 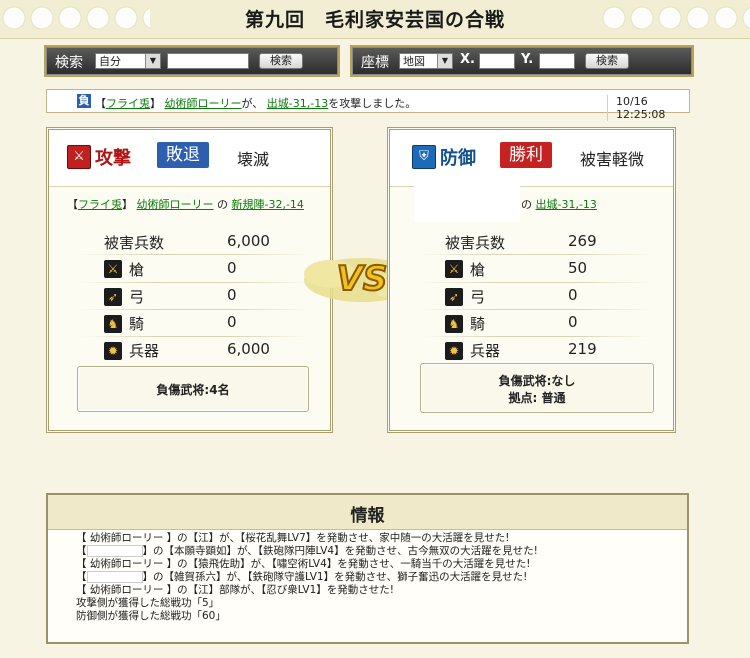 What do you see at coordinates (537, 398) in the screenshot?
I see `defense-stronghold-text: 拠点: 普通` at bounding box center [537, 398].